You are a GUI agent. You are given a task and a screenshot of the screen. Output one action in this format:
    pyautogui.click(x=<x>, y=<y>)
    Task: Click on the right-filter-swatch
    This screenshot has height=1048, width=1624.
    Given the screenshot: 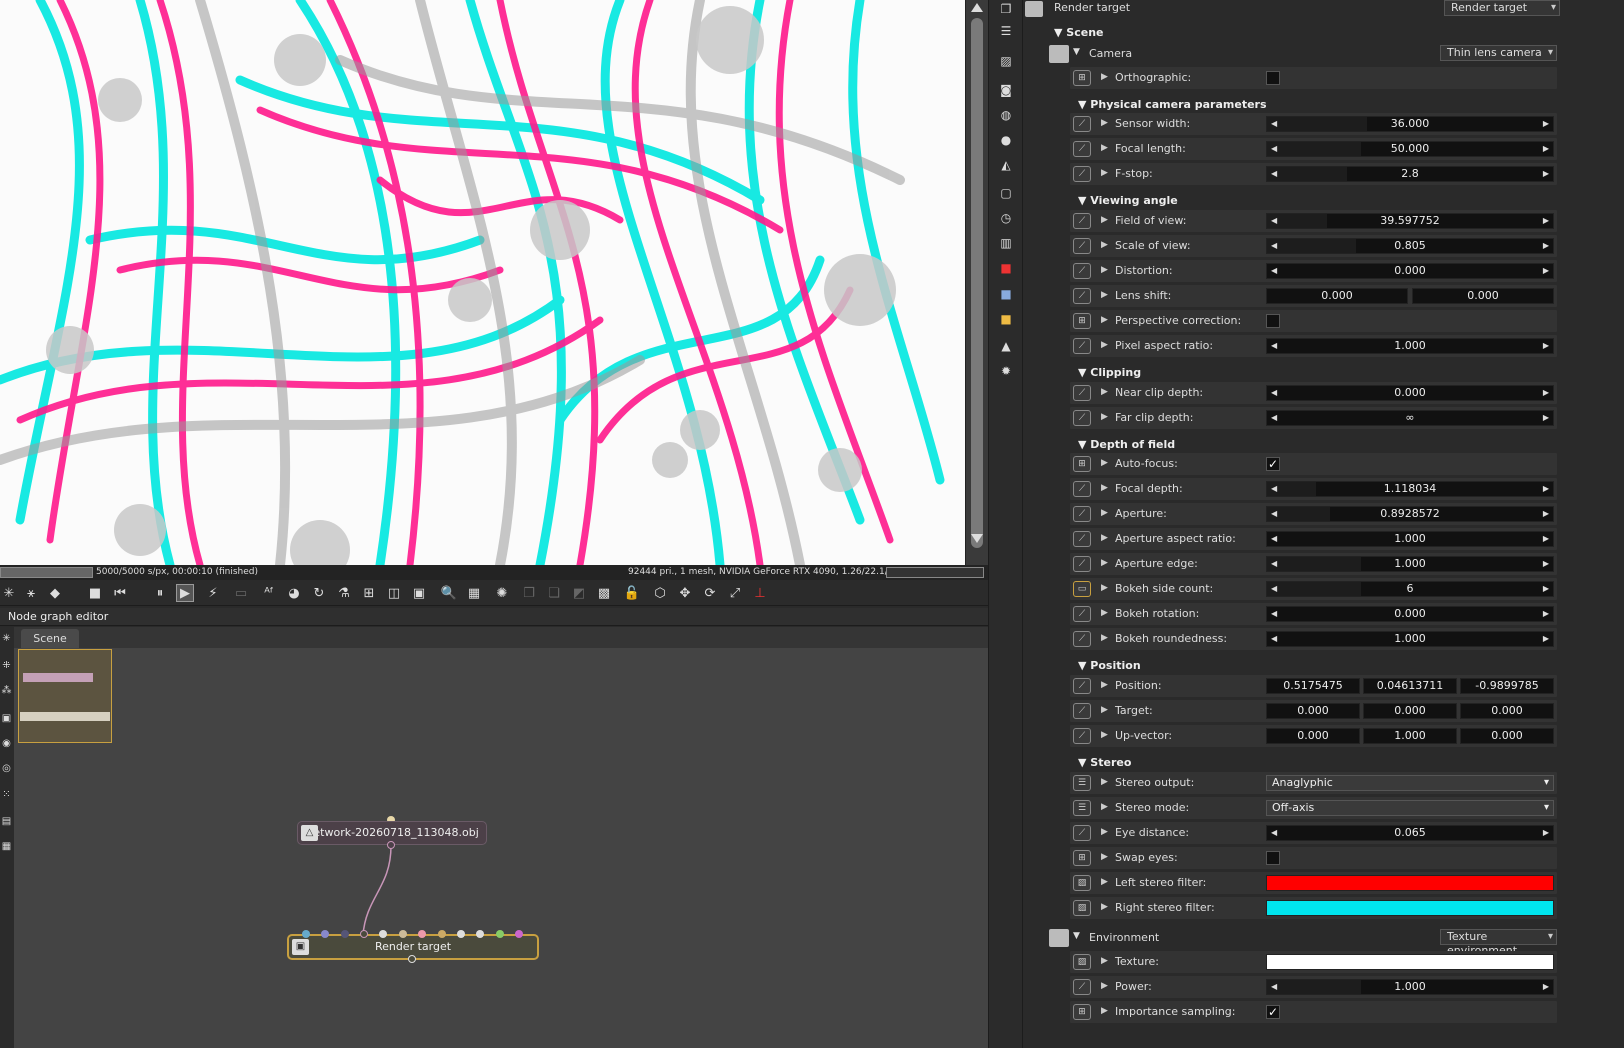 What is the action you would take?
    pyautogui.click(x=1410, y=908)
    